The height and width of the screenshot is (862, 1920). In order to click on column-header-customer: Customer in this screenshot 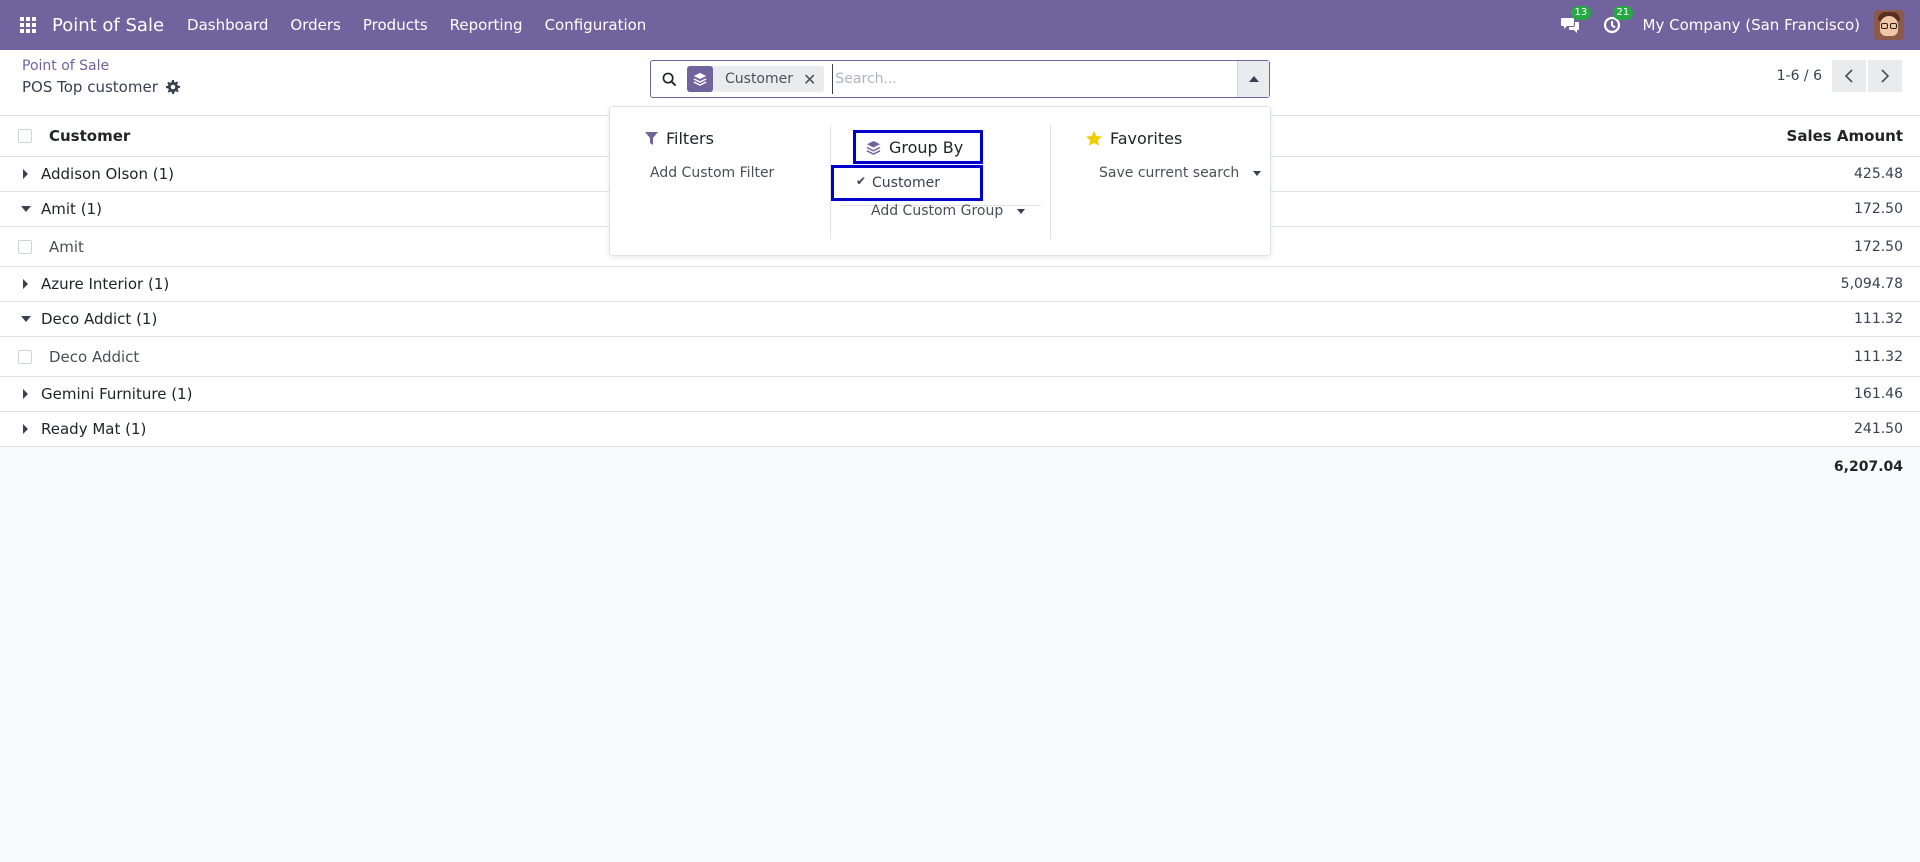, I will do `click(89, 136)`.